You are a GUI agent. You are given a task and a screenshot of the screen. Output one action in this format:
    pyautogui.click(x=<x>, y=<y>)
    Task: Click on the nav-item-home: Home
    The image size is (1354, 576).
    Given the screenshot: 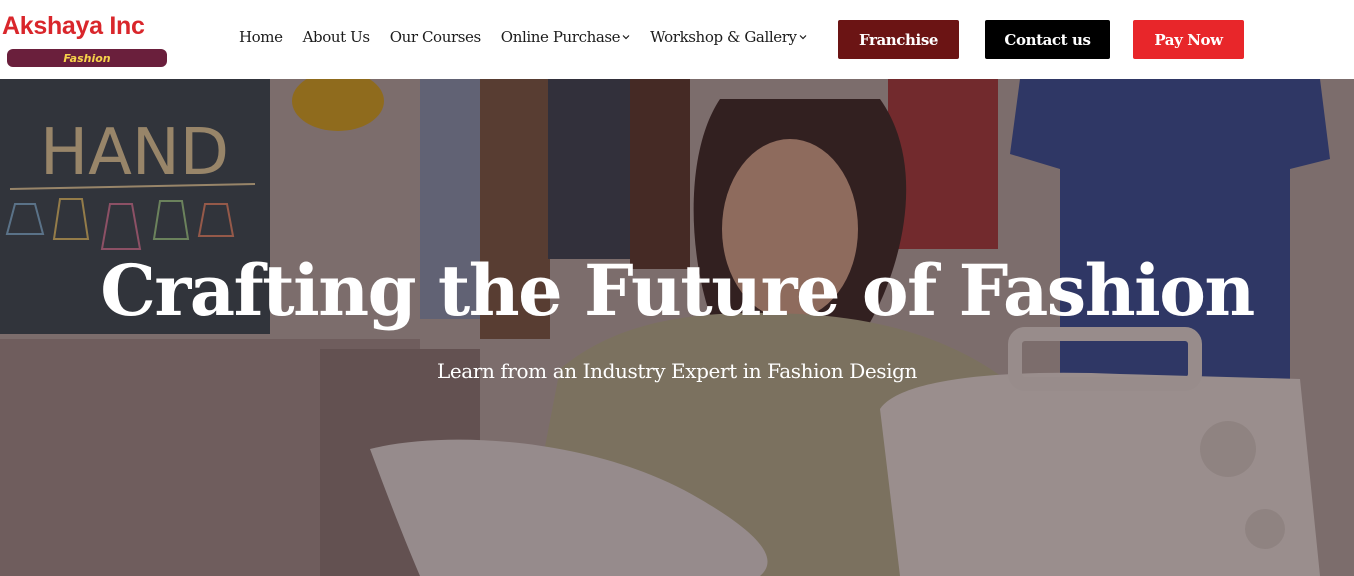 What is the action you would take?
    pyautogui.click(x=261, y=37)
    